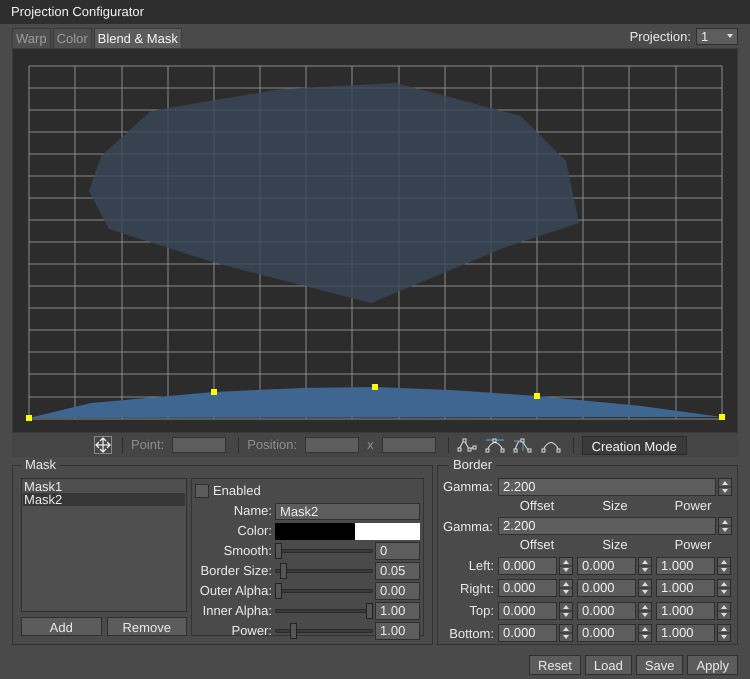 Image resolution: width=750 pixels, height=679 pixels. I want to click on field-label: Power:, so click(251, 631).